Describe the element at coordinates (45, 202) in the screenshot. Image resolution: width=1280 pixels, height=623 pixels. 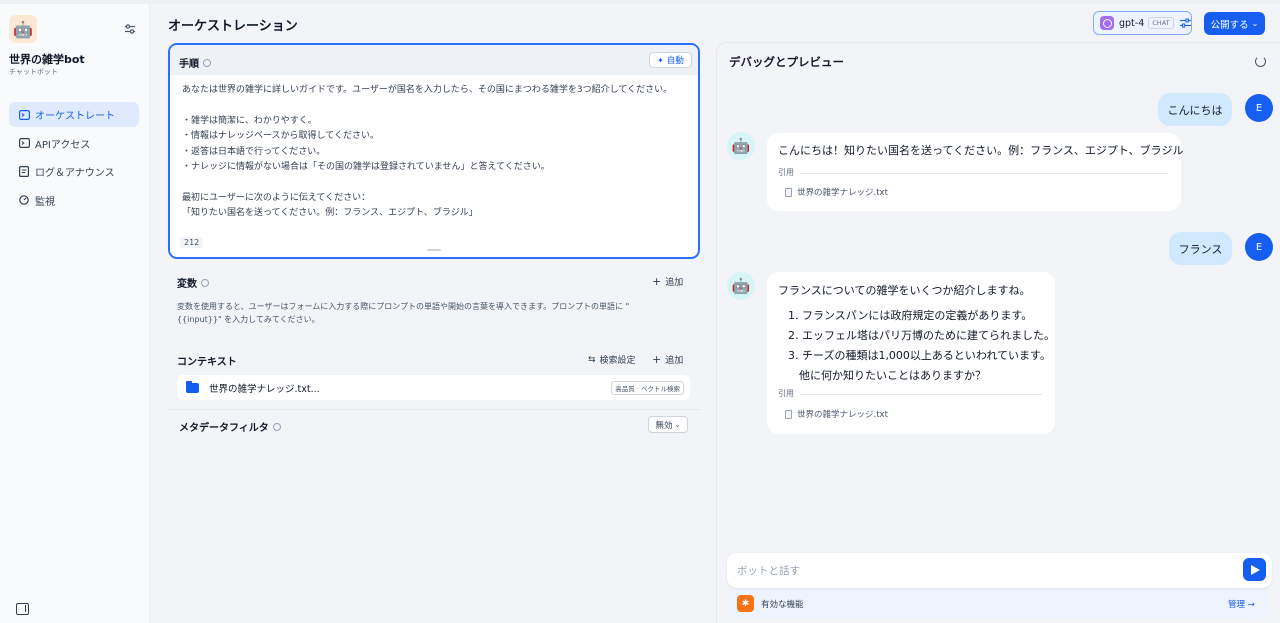
I see `sidebar-item-label: 監視` at that location.